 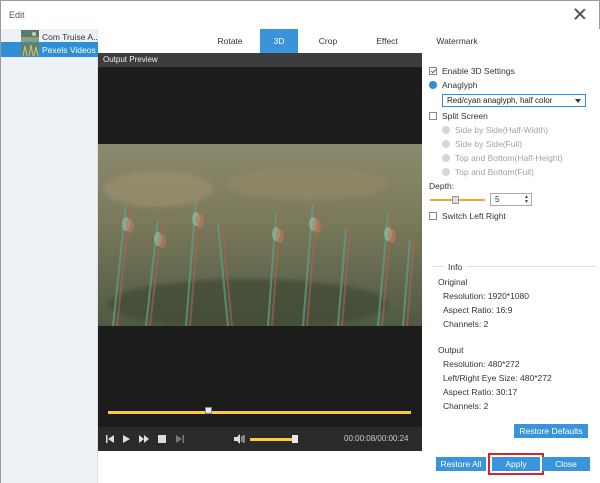 I want to click on depth-label: Depth:, so click(x=442, y=186).